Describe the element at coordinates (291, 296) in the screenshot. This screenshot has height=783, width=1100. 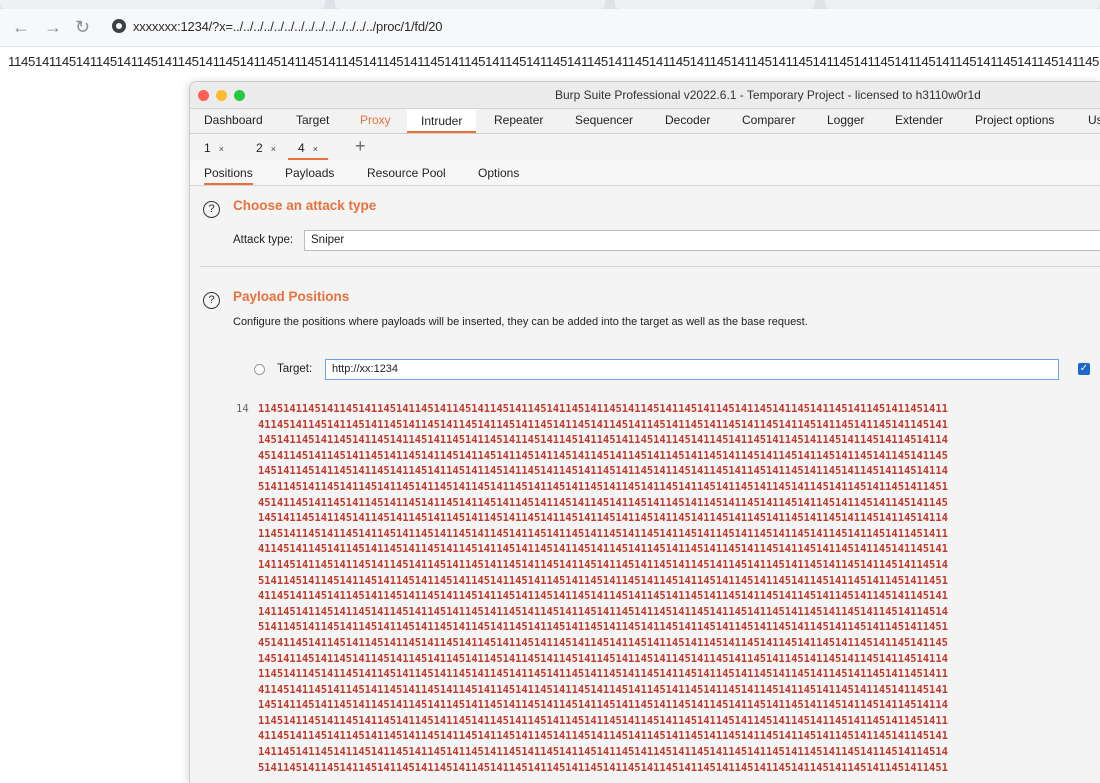
I see `payload-positions-heading: Payload Positions` at that location.